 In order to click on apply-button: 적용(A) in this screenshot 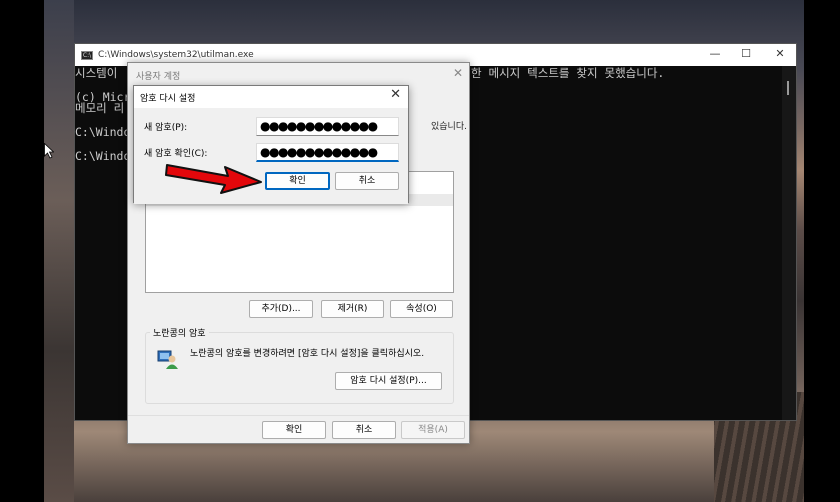, I will do `click(433, 430)`.